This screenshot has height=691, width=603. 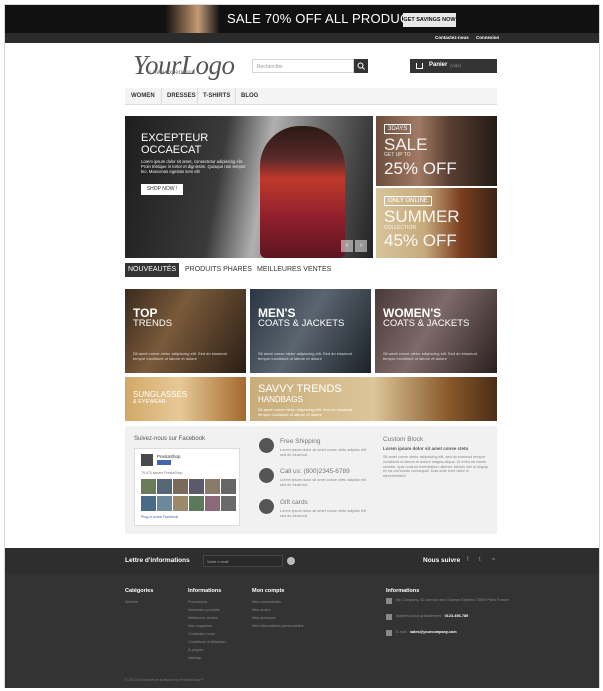 I want to click on menu-separator, so click(x=161, y=96).